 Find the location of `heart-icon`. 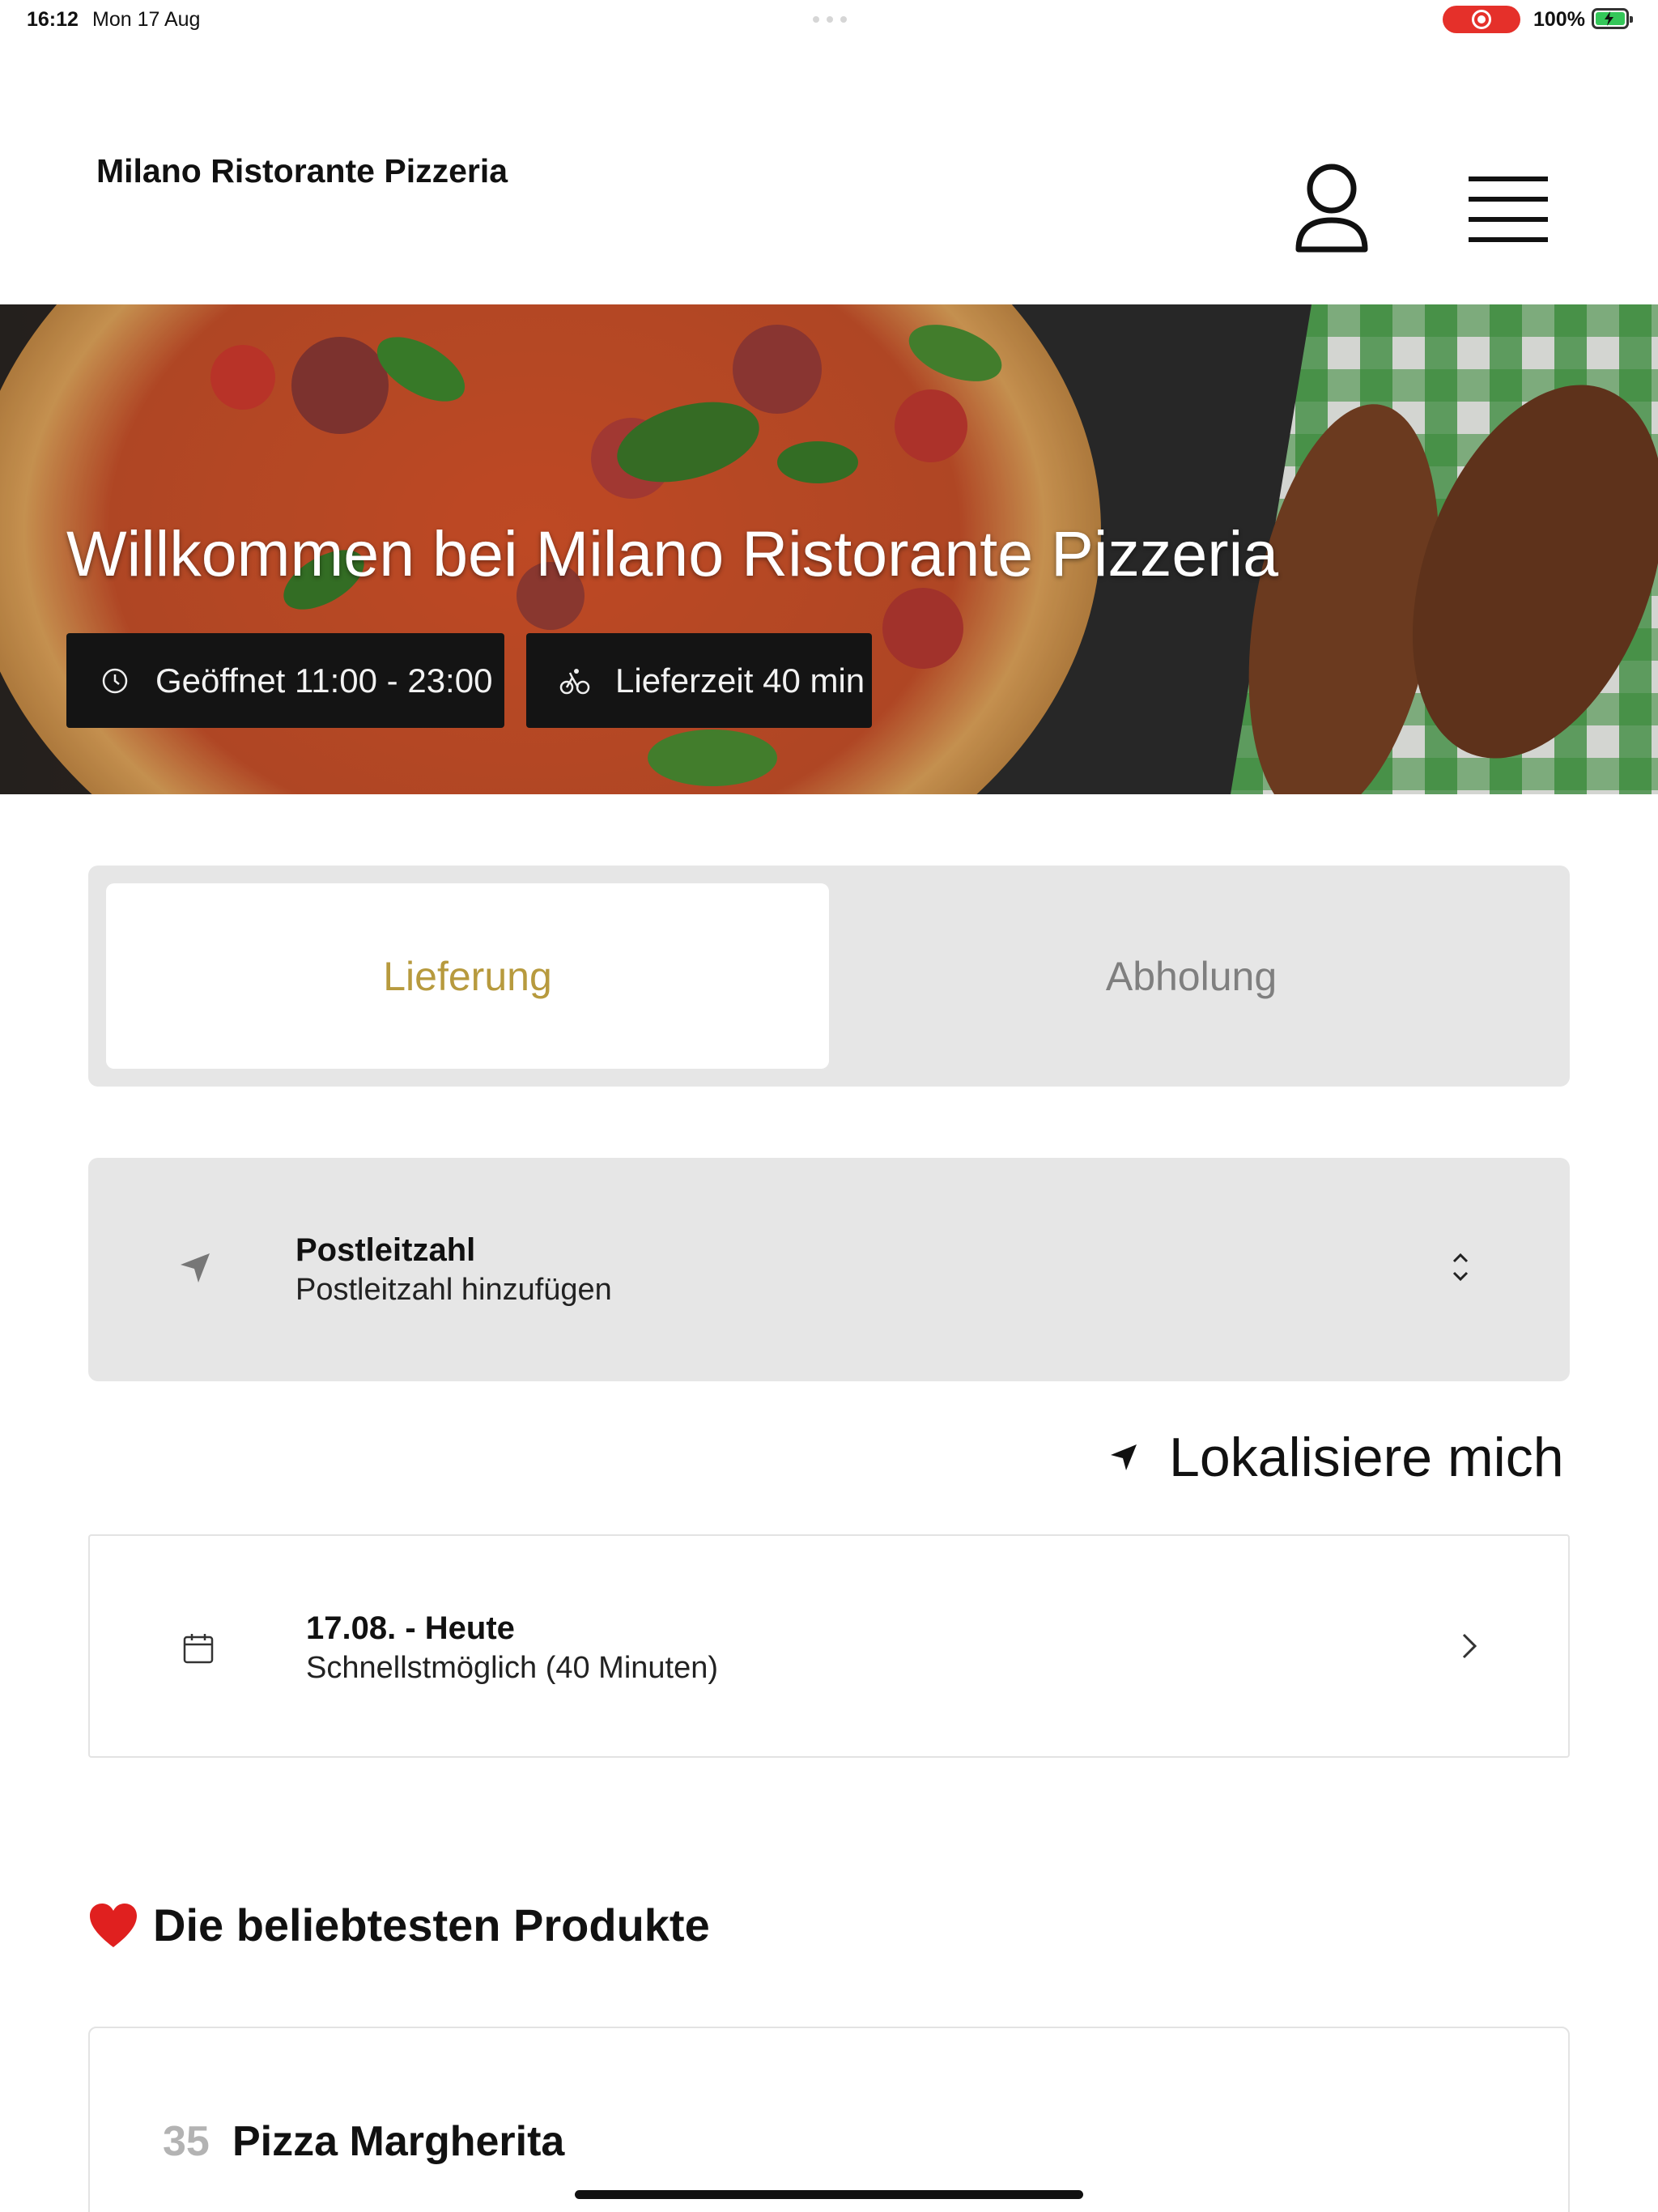

heart-icon is located at coordinates (113, 1925).